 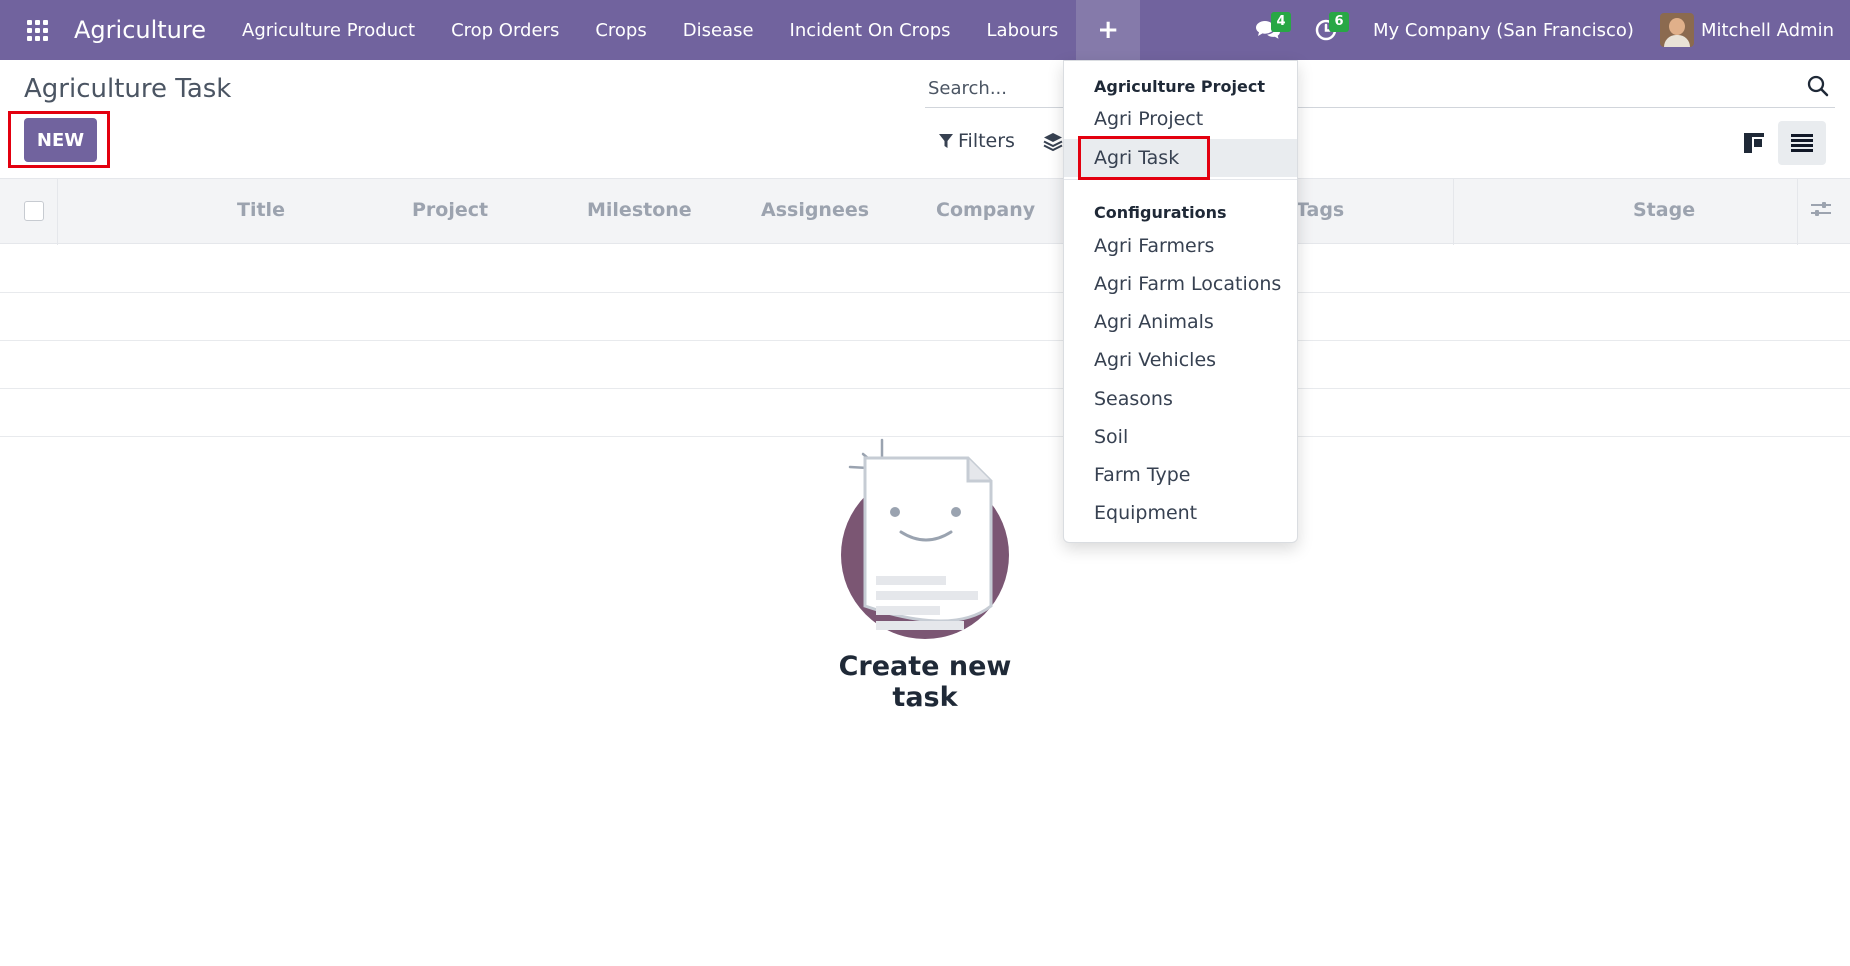 I want to click on search-input, so click(x=1380, y=89).